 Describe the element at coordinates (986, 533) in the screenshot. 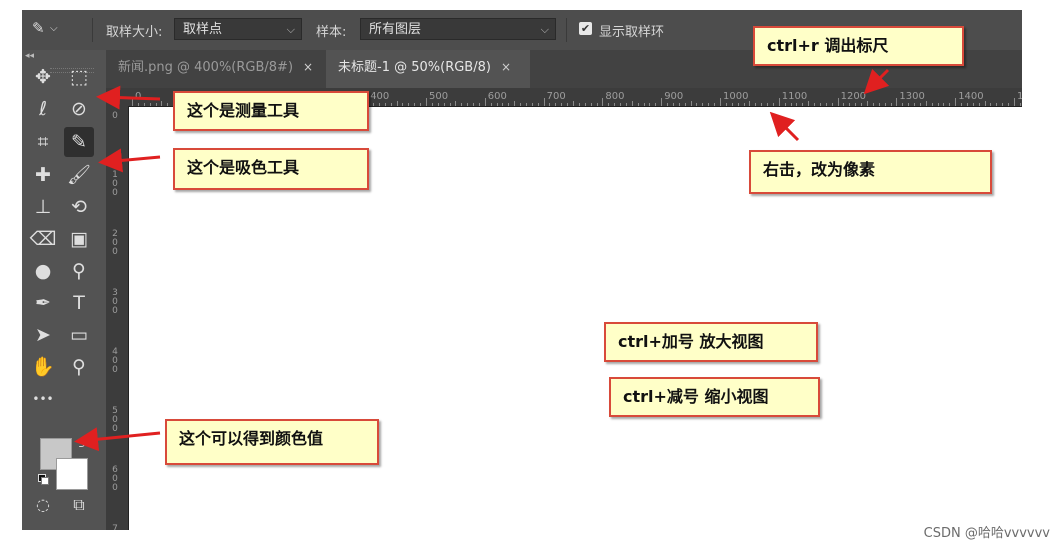

I see `watermark: CSDN @哈哈vvvvvv` at that location.